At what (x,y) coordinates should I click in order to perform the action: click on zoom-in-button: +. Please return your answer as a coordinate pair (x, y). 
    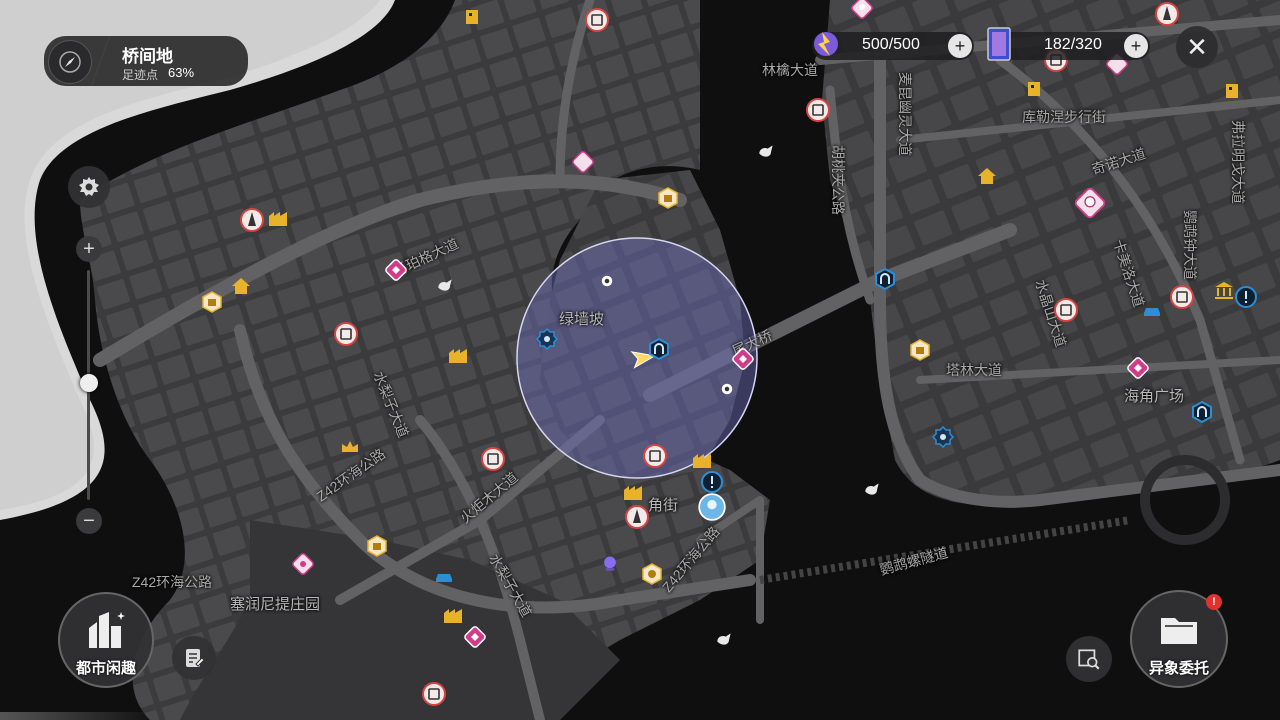
    Looking at the image, I should click on (89, 249).